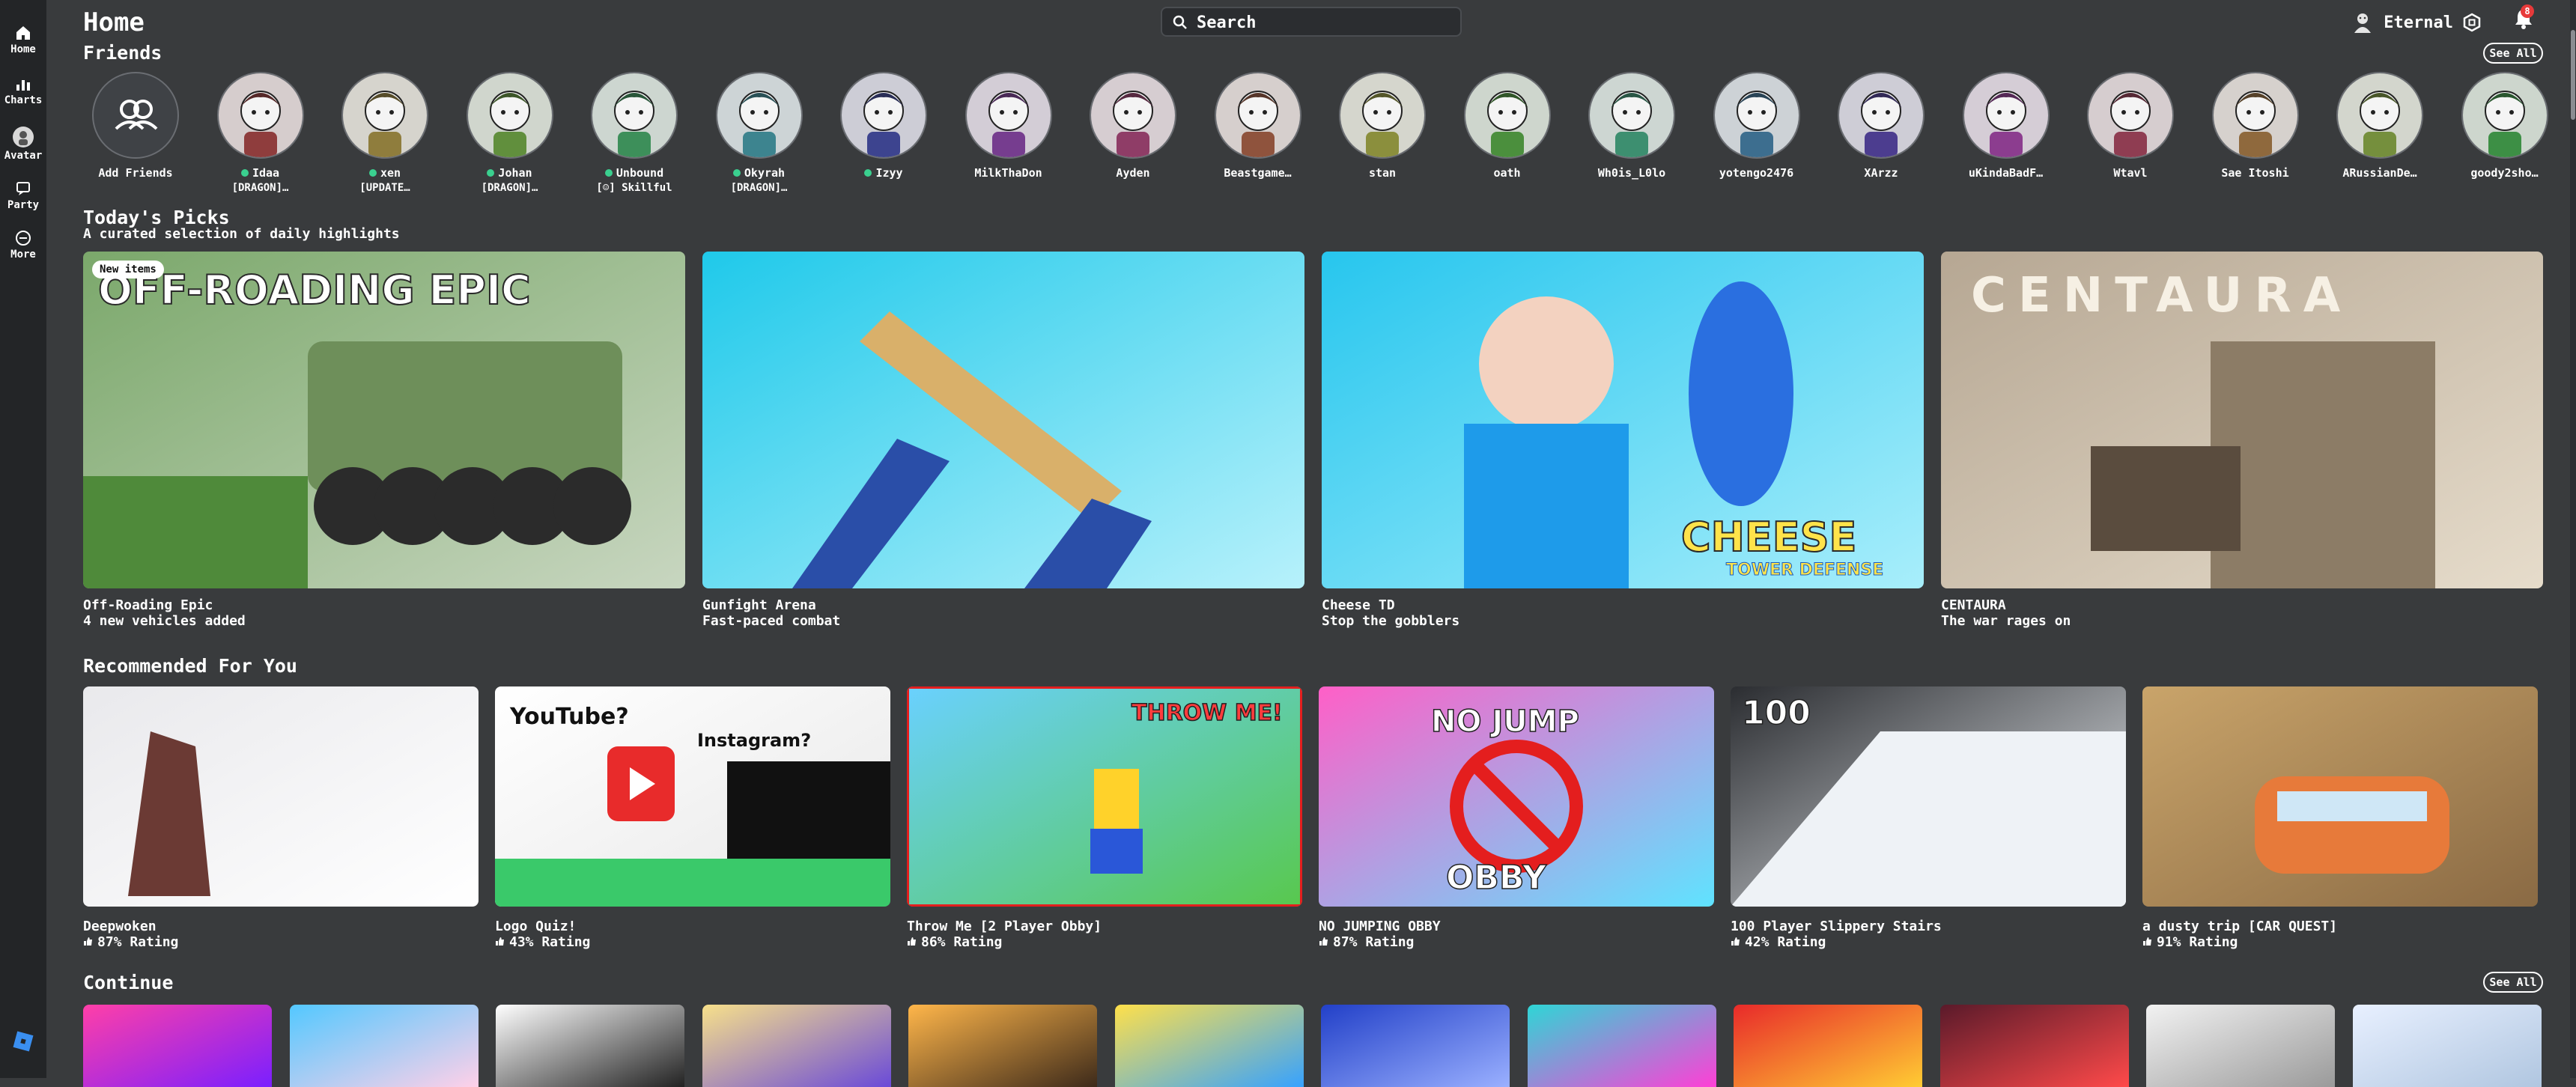 Image resolution: width=2576 pixels, height=1087 pixels. I want to click on user-menu: Eternal, so click(2416, 23).